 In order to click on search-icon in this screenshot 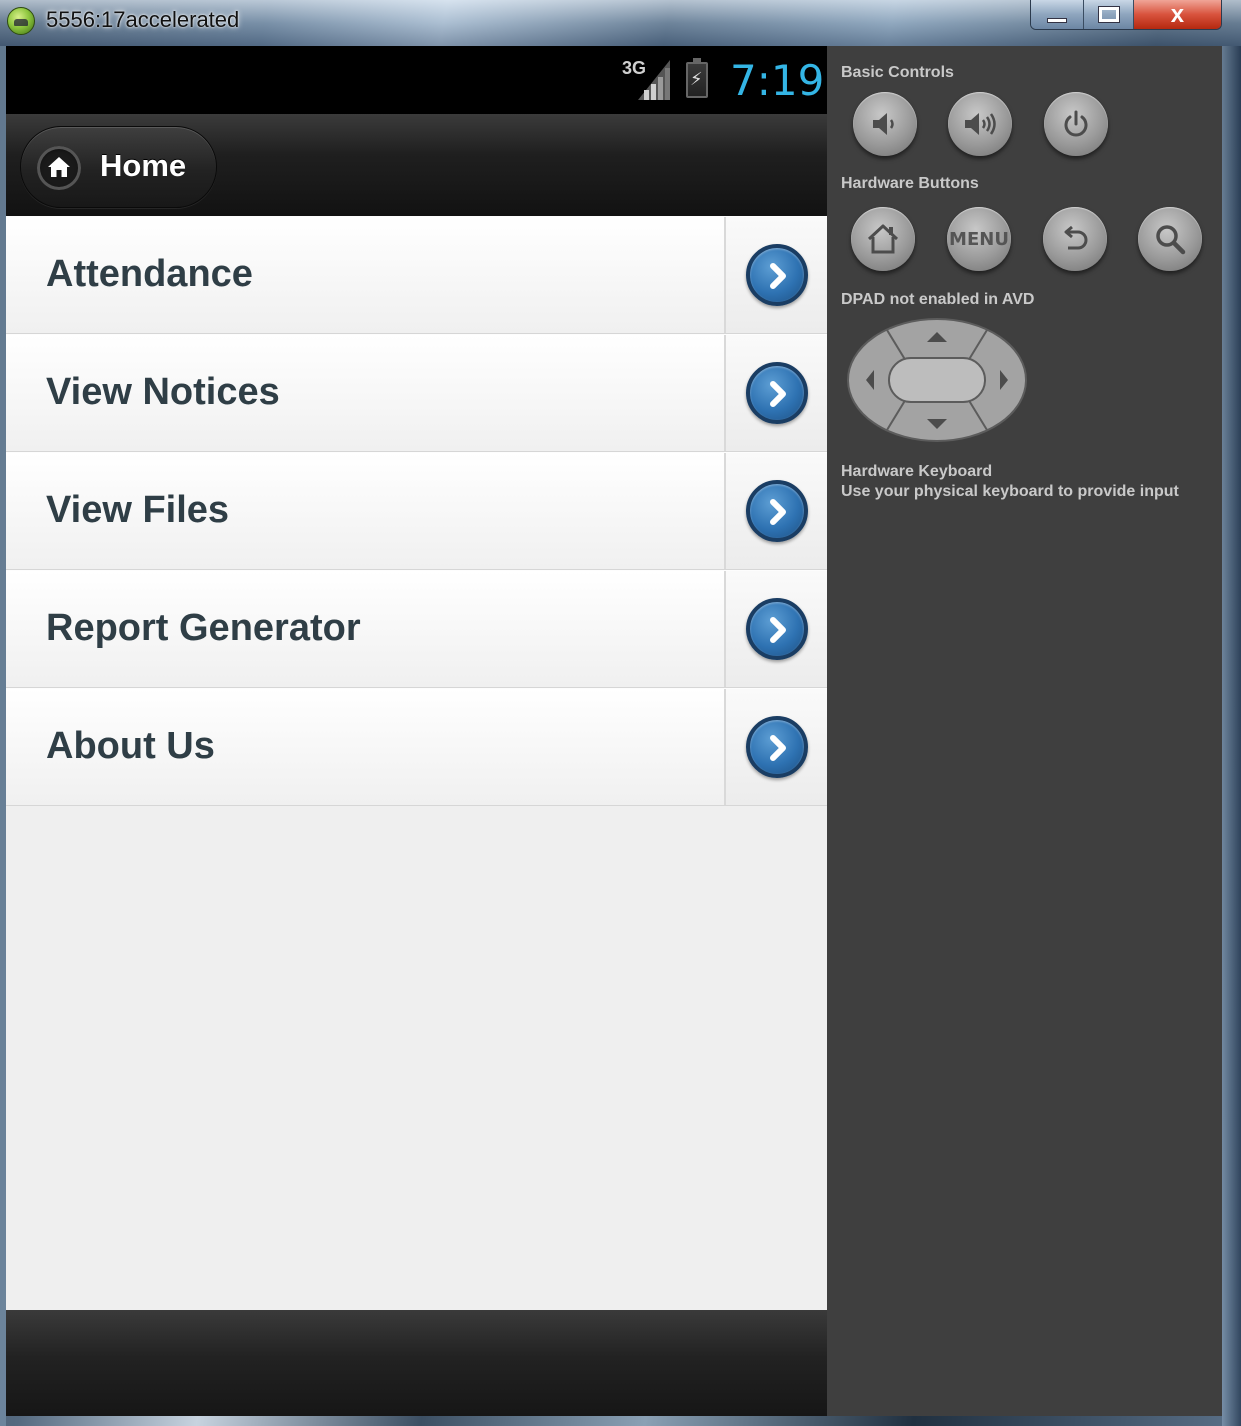, I will do `click(1171, 240)`.